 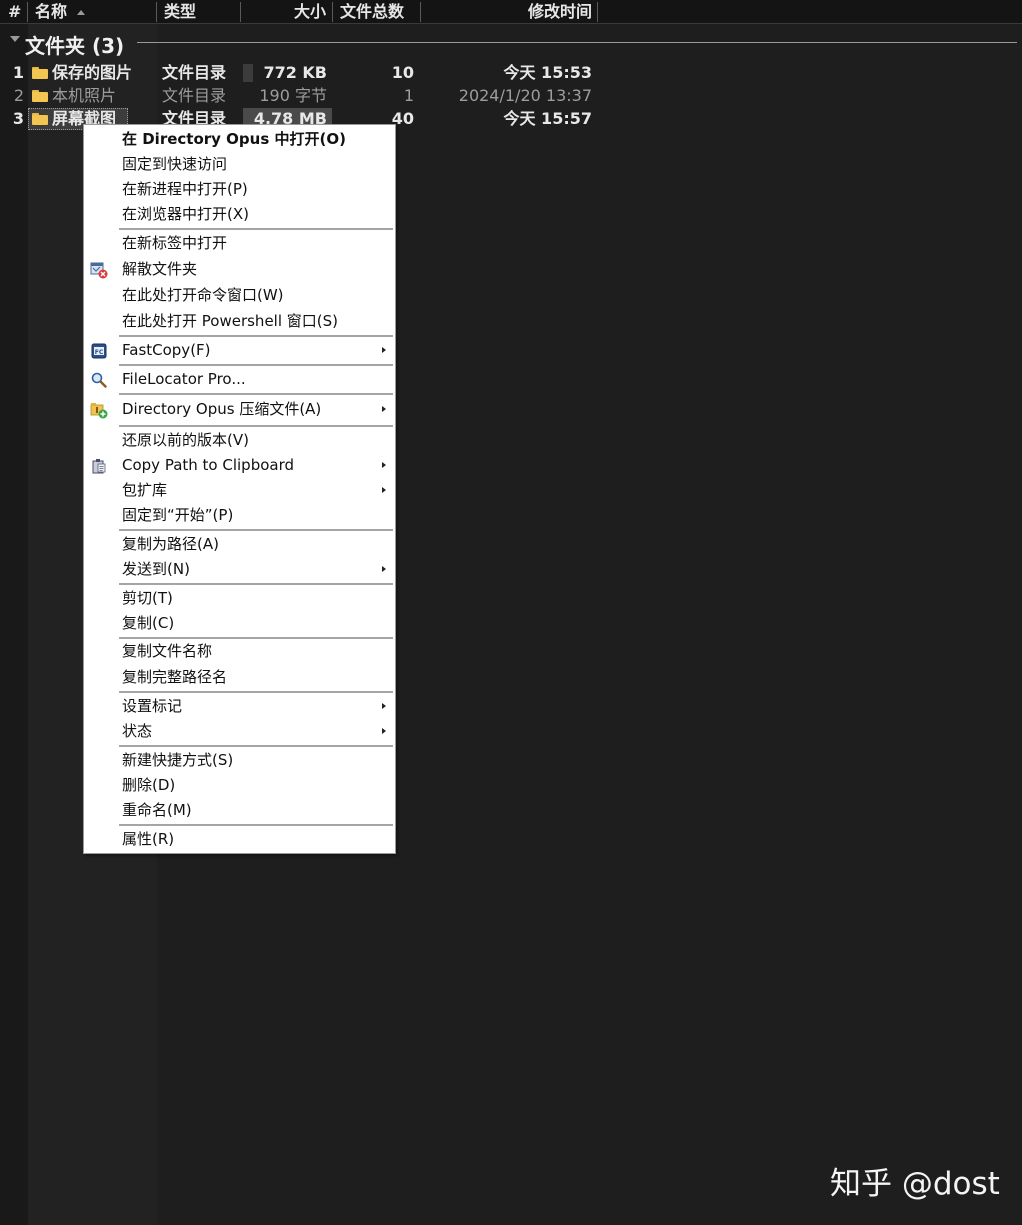 What do you see at coordinates (239, 623) in the screenshot?
I see `menu-item-copy: 复制(C)` at bounding box center [239, 623].